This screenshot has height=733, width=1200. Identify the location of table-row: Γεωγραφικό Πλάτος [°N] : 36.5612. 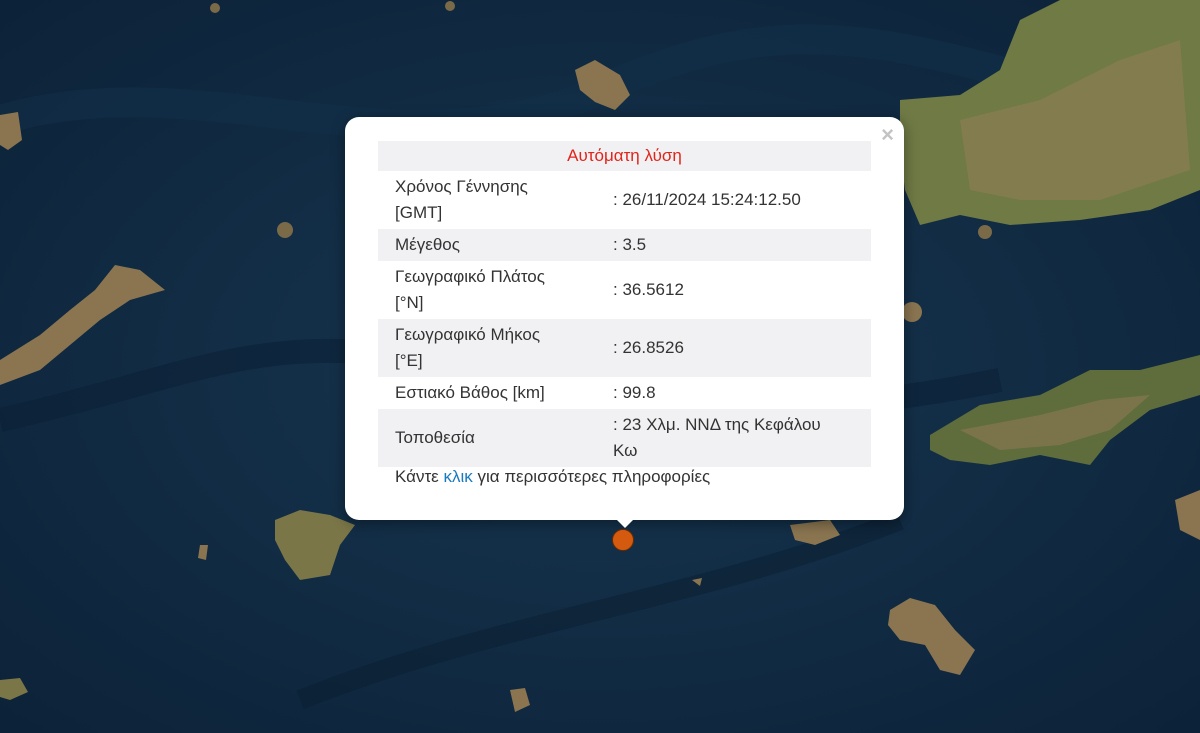
(624, 290).